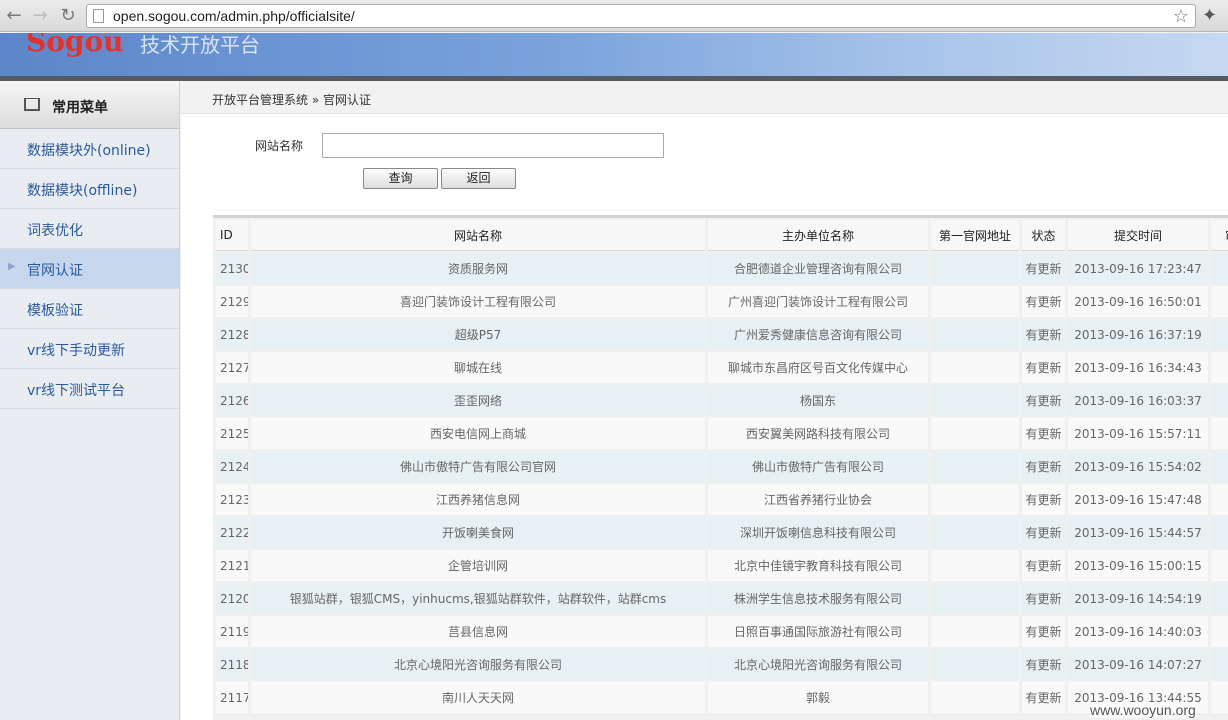  I want to click on table-row: 2117 南川人天天网 郭毅 有更新 2013-09-16 13:44:55, so click(722, 697).